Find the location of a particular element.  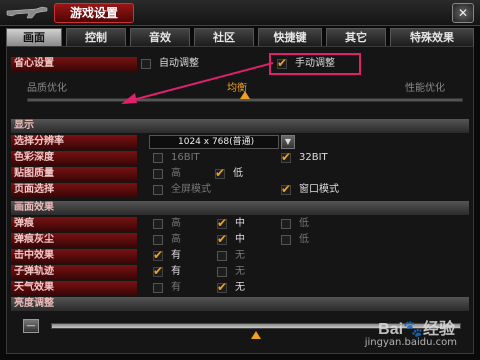

title-bar: 游戏设置 ✕ is located at coordinates (240, 13).